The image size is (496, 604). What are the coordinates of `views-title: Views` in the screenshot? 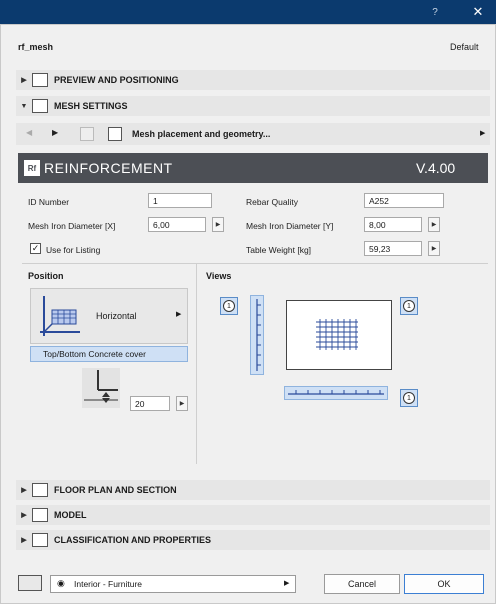 It's located at (219, 276).